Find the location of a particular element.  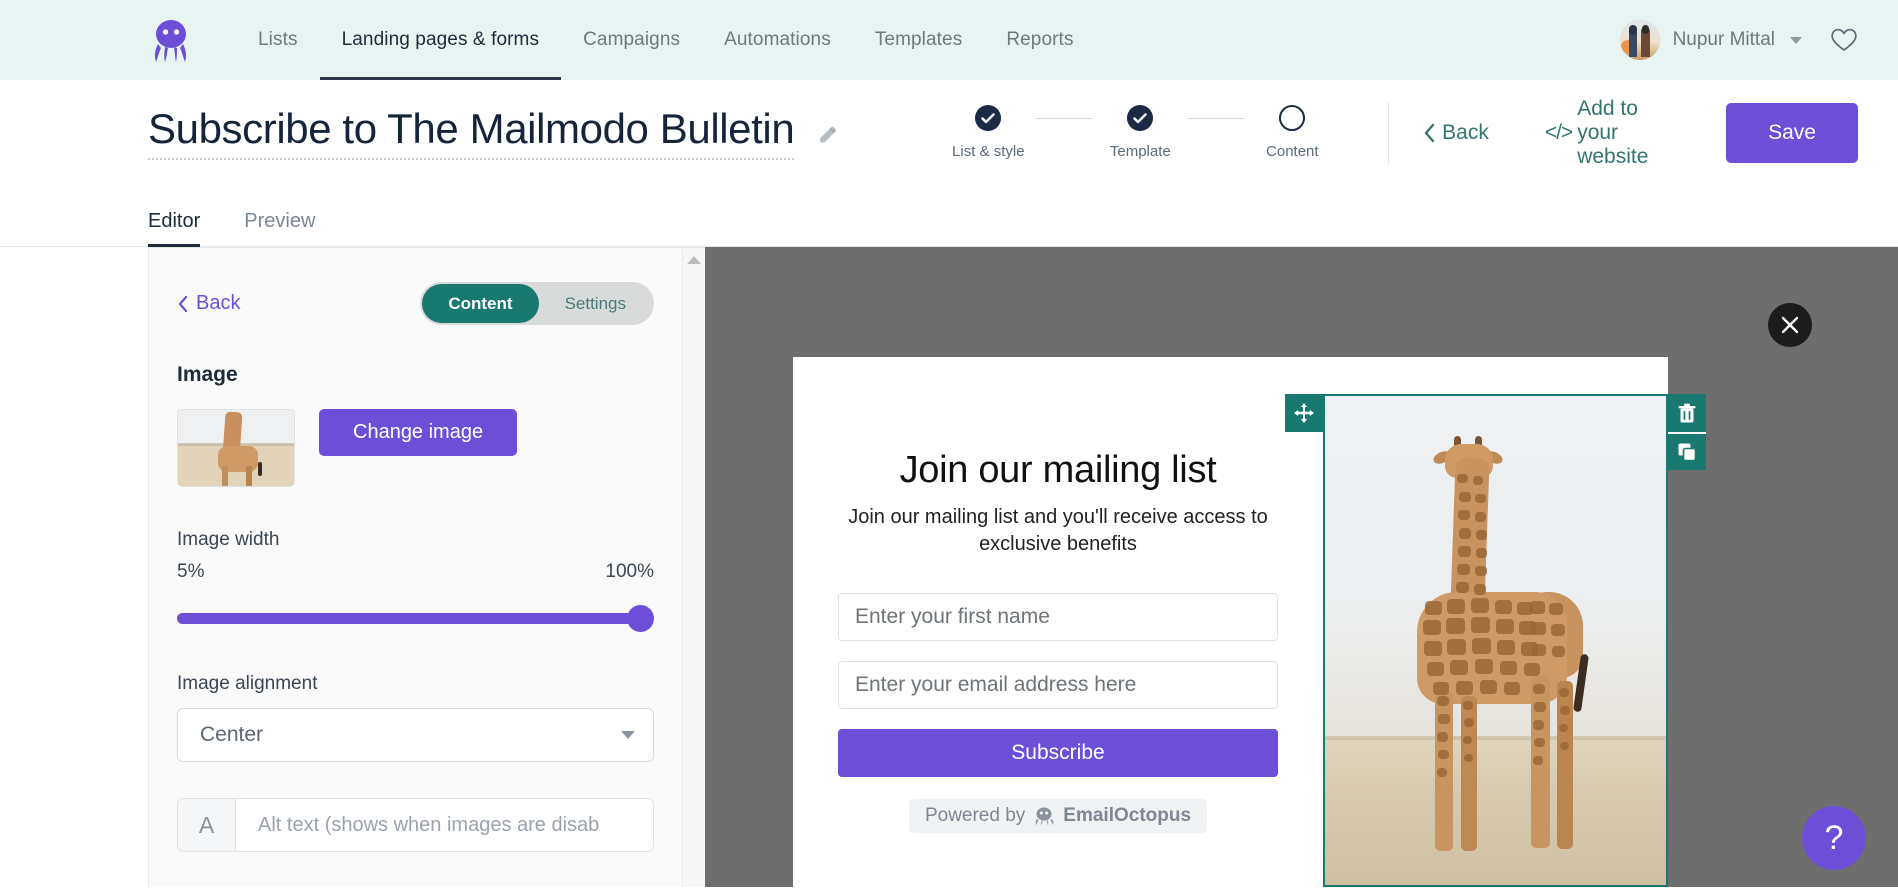

subscribe-button: Subscribe is located at coordinates (1058, 753).